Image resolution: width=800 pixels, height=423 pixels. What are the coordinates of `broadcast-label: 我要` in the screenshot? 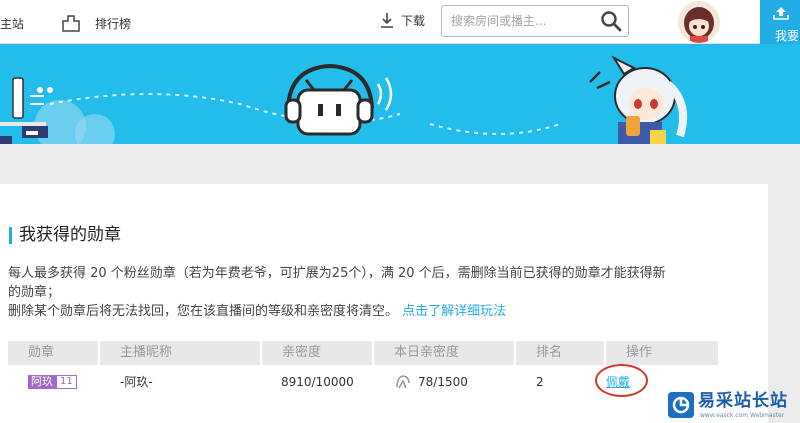 It's located at (787, 36).